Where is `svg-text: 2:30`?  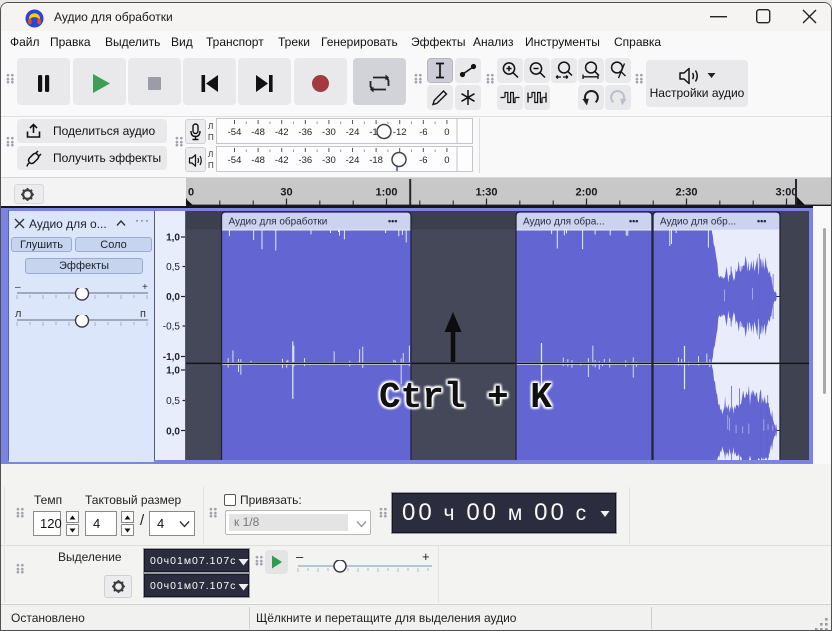 svg-text: 2:30 is located at coordinates (686, 193).